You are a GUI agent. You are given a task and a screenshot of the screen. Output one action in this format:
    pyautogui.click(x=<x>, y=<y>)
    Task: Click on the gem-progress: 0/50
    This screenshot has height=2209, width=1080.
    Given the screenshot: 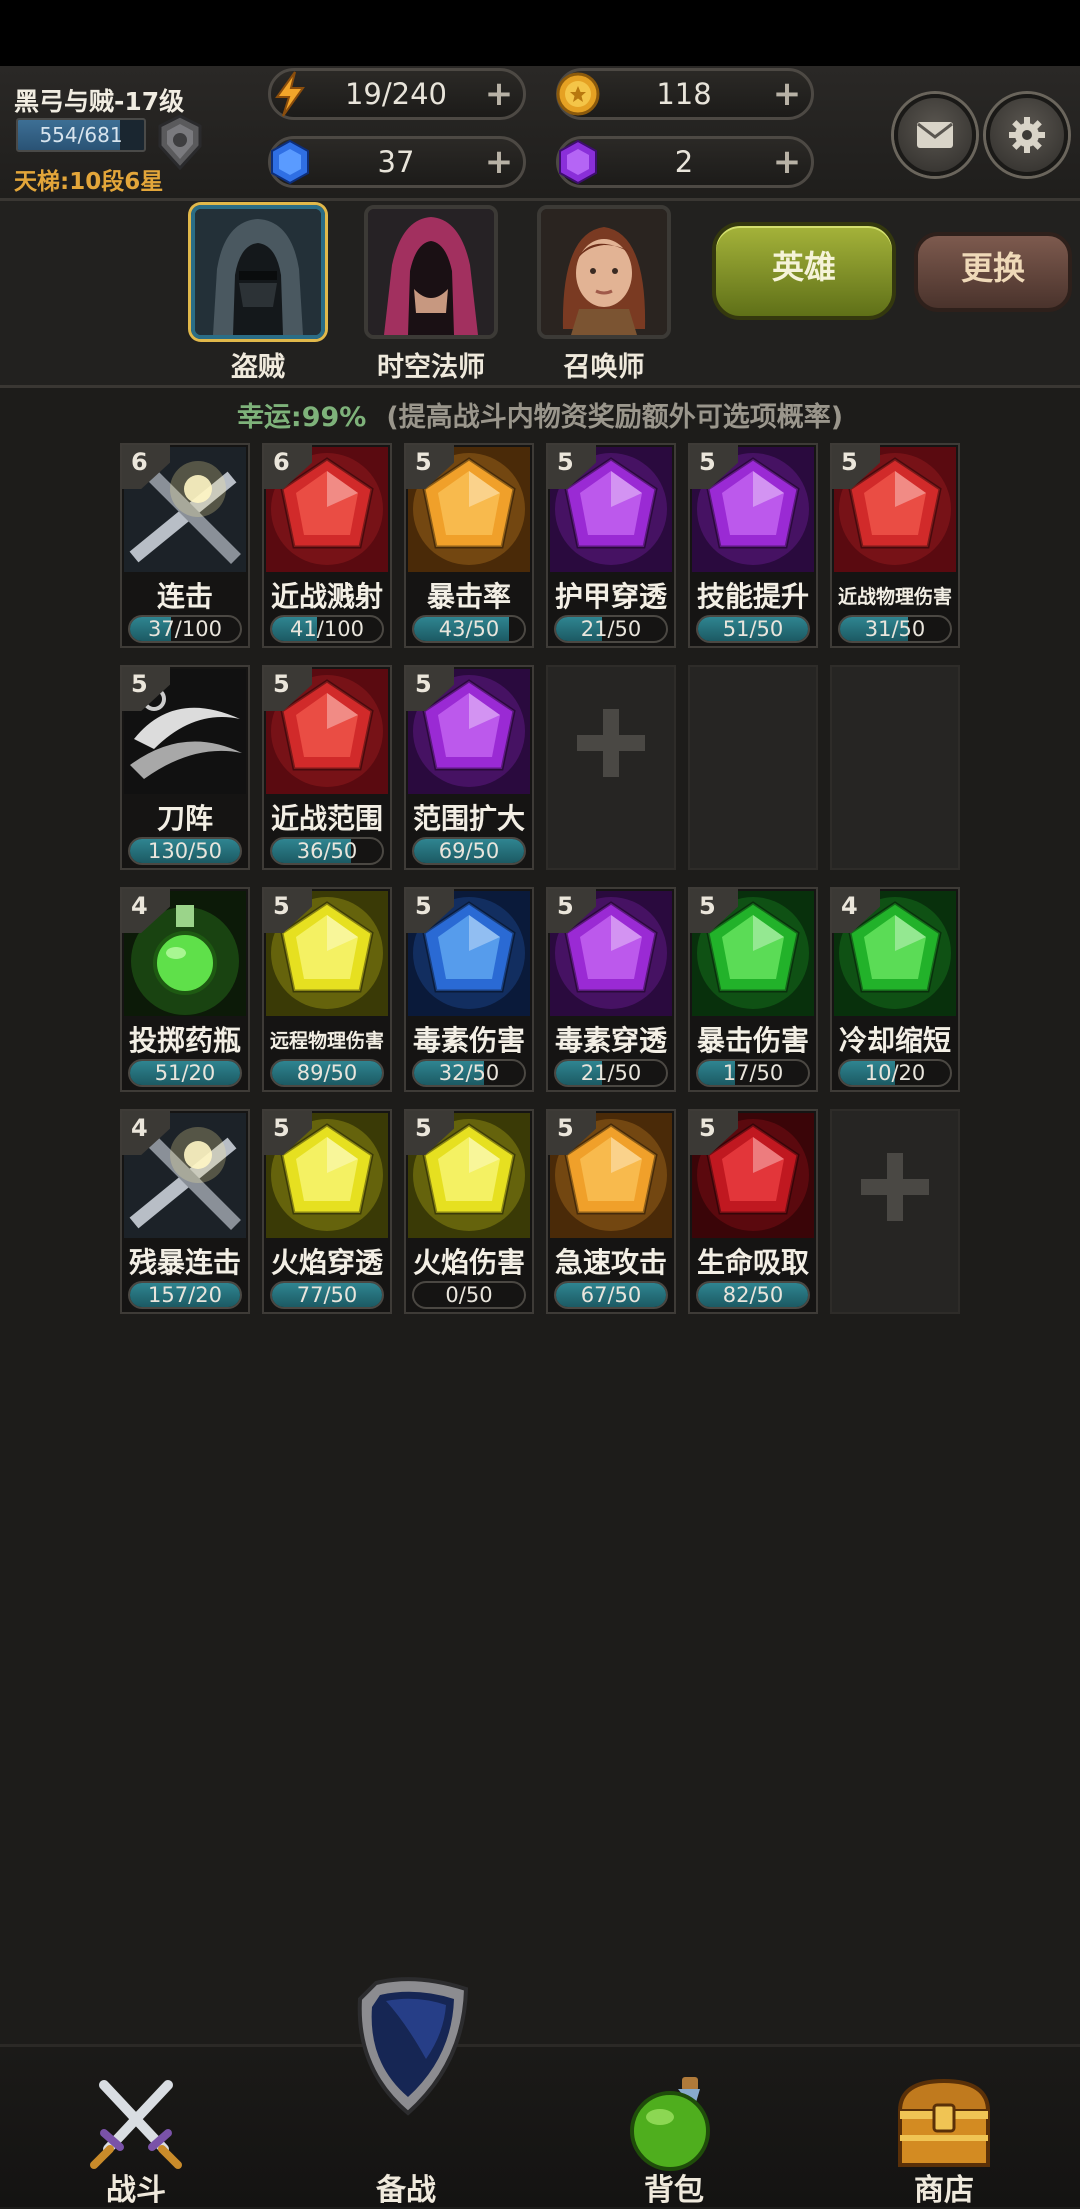 What is the action you would take?
    pyautogui.click(x=469, y=1295)
    